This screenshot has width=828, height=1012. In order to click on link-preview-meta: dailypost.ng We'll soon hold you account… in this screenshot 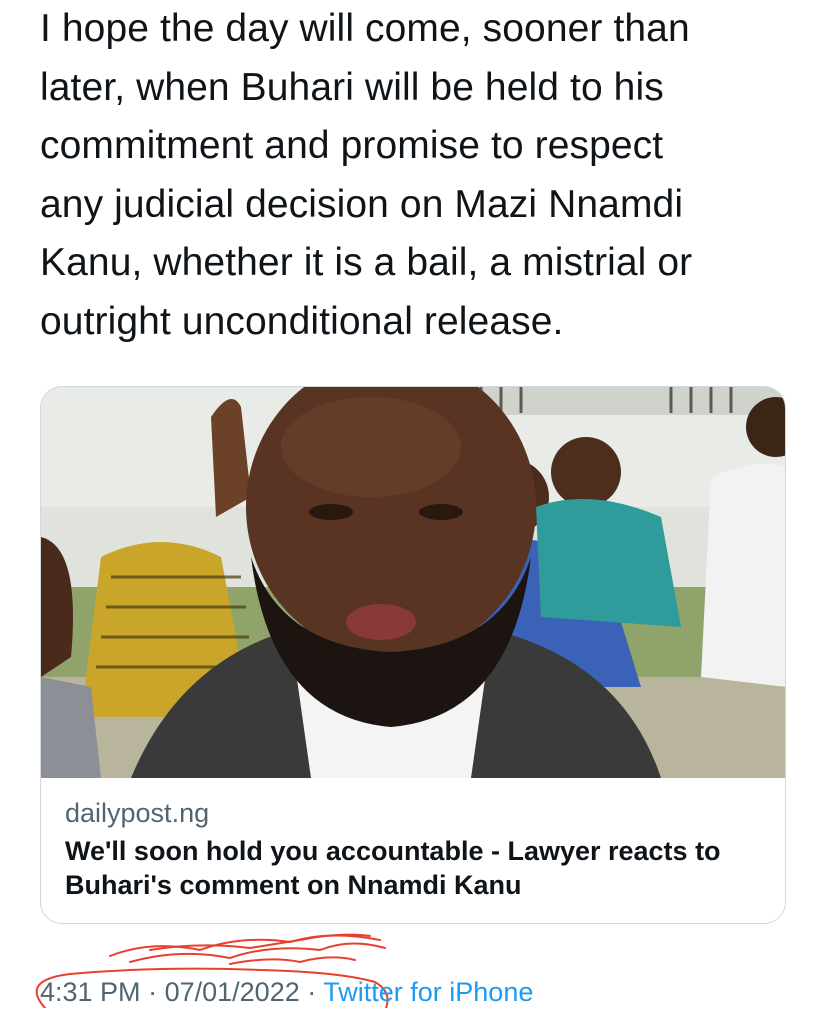, I will do `click(413, 840)`.